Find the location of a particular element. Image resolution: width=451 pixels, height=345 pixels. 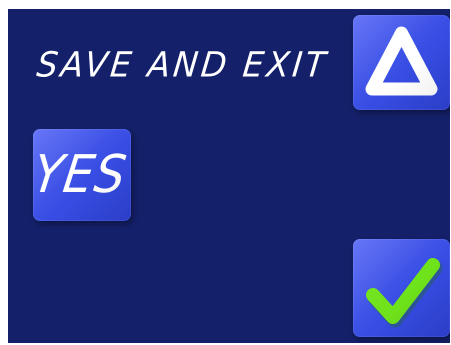

confirm-button is located at coordinates (401, 288).